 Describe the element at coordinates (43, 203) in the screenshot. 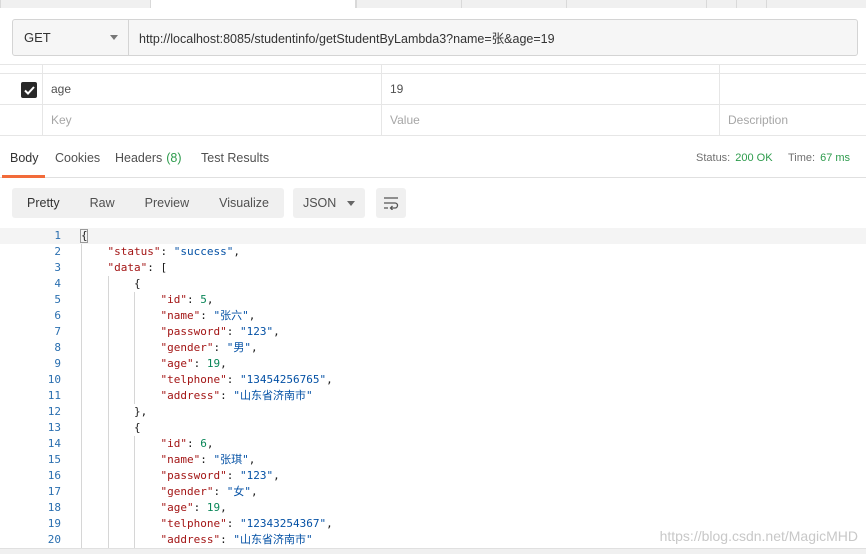

I see `view-mode-pretty: Pretty` at that location.